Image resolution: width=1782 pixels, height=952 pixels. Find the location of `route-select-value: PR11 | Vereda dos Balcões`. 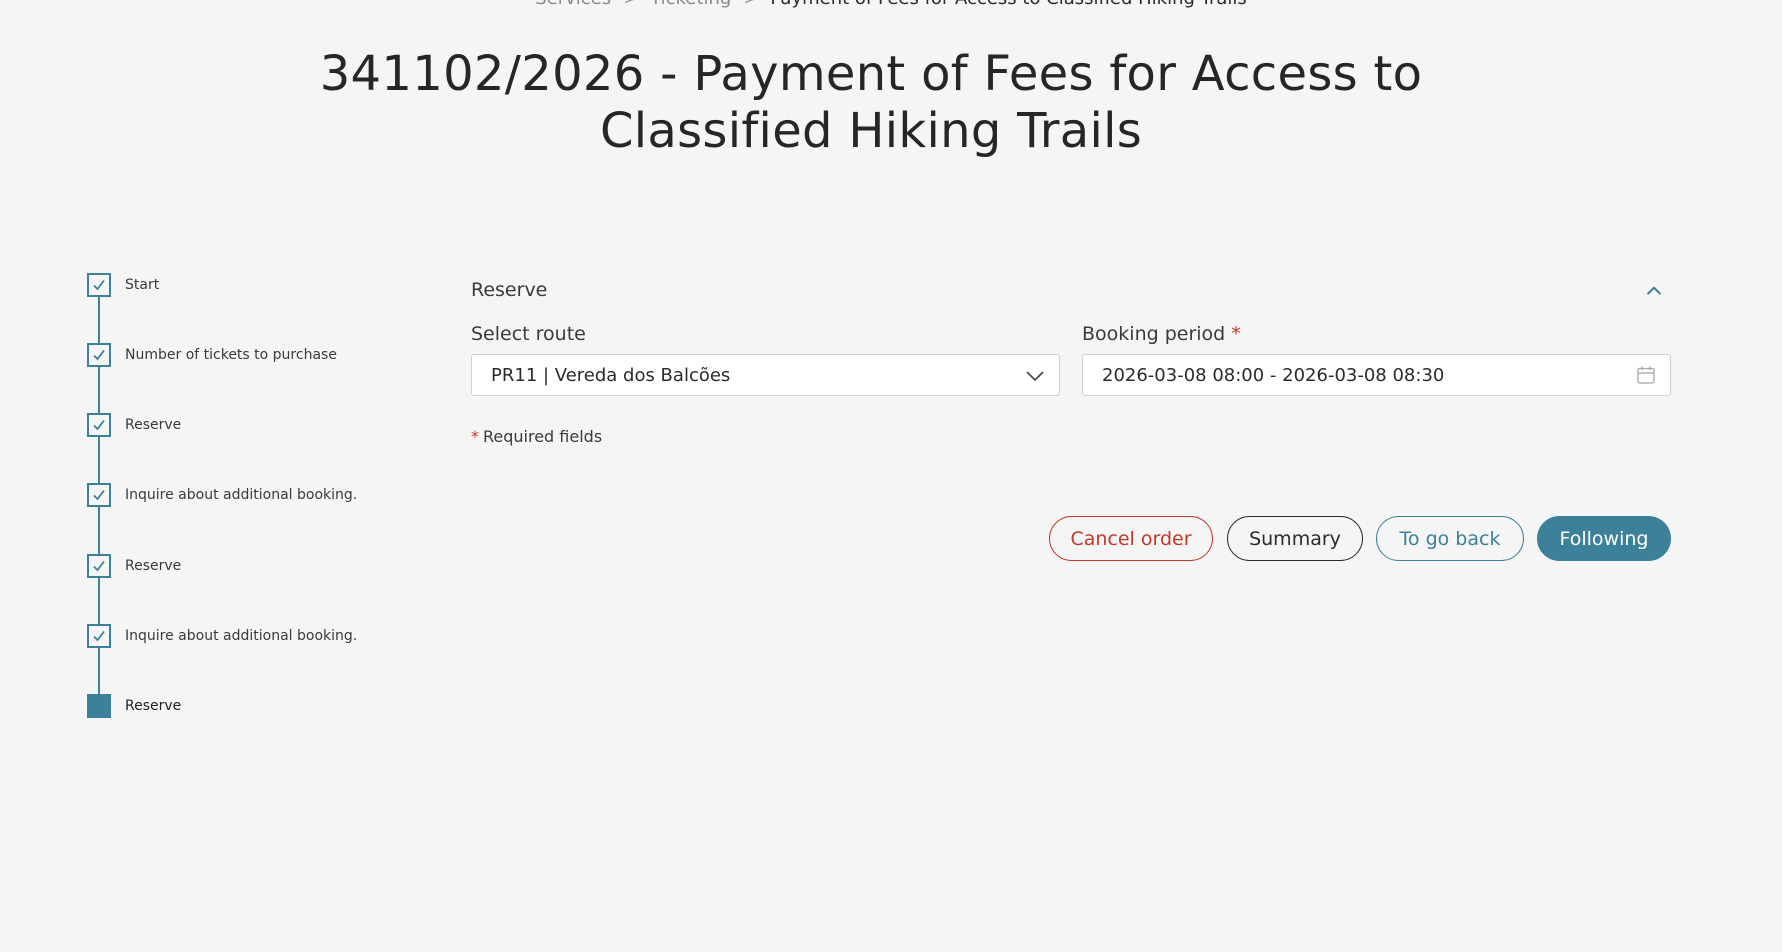

route-select-value: PR11 | Vereda dos Balcões is located at coordinates (611, 375).